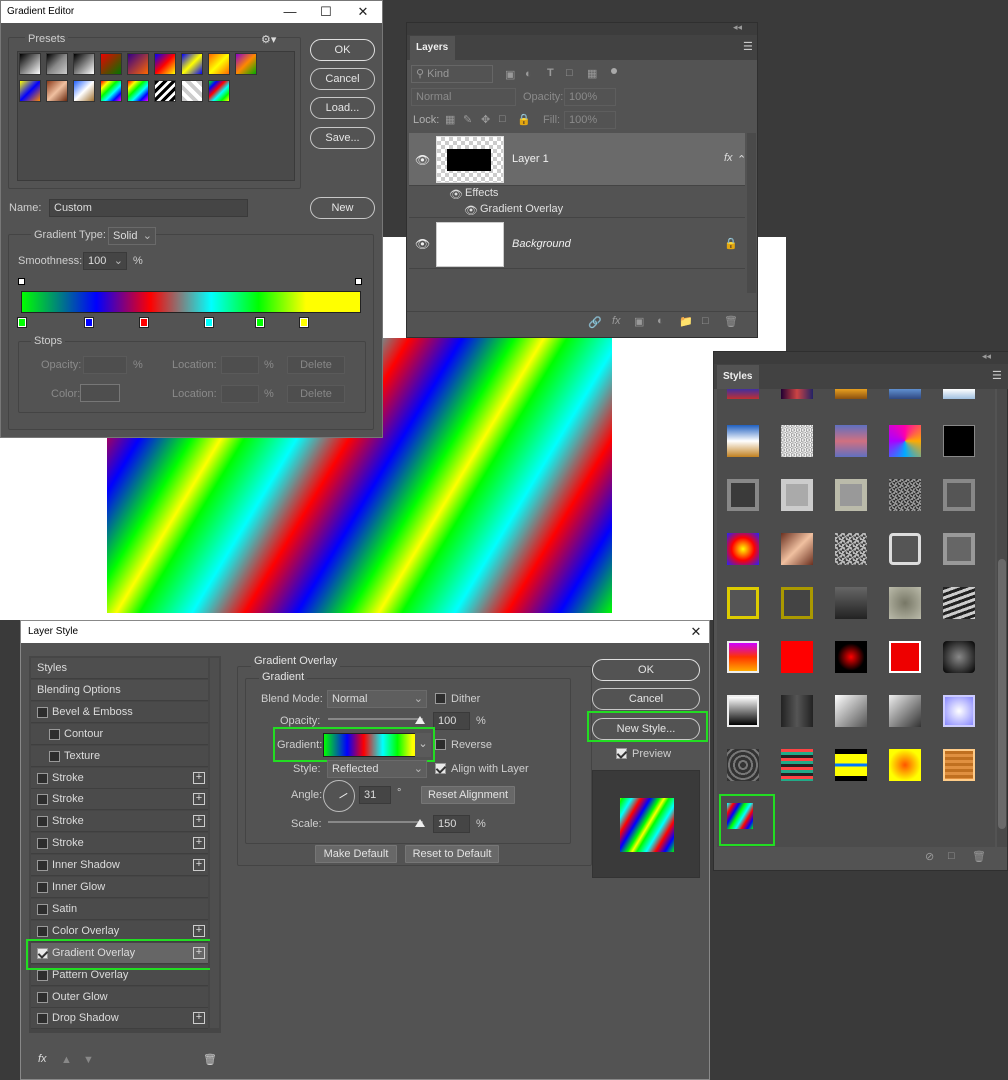 The width and height of the screenshot is (1008, 1080). What do you see at coordinates (851, 603) in the screenshot?
I see `style-dark-gloss` at bounding box center [851, 603].